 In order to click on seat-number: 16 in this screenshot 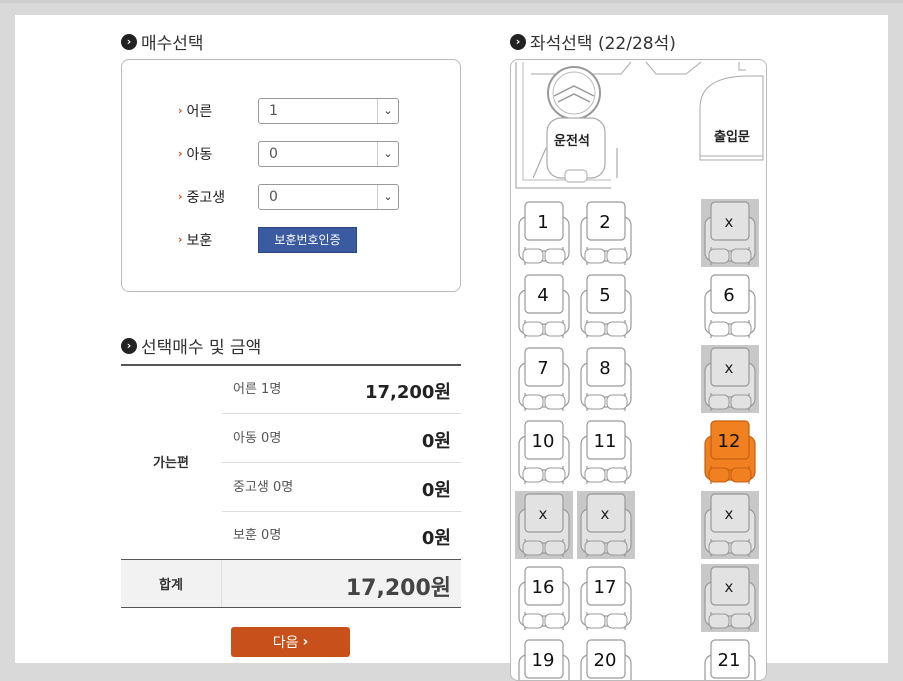, I will do `click(543, 587)`.